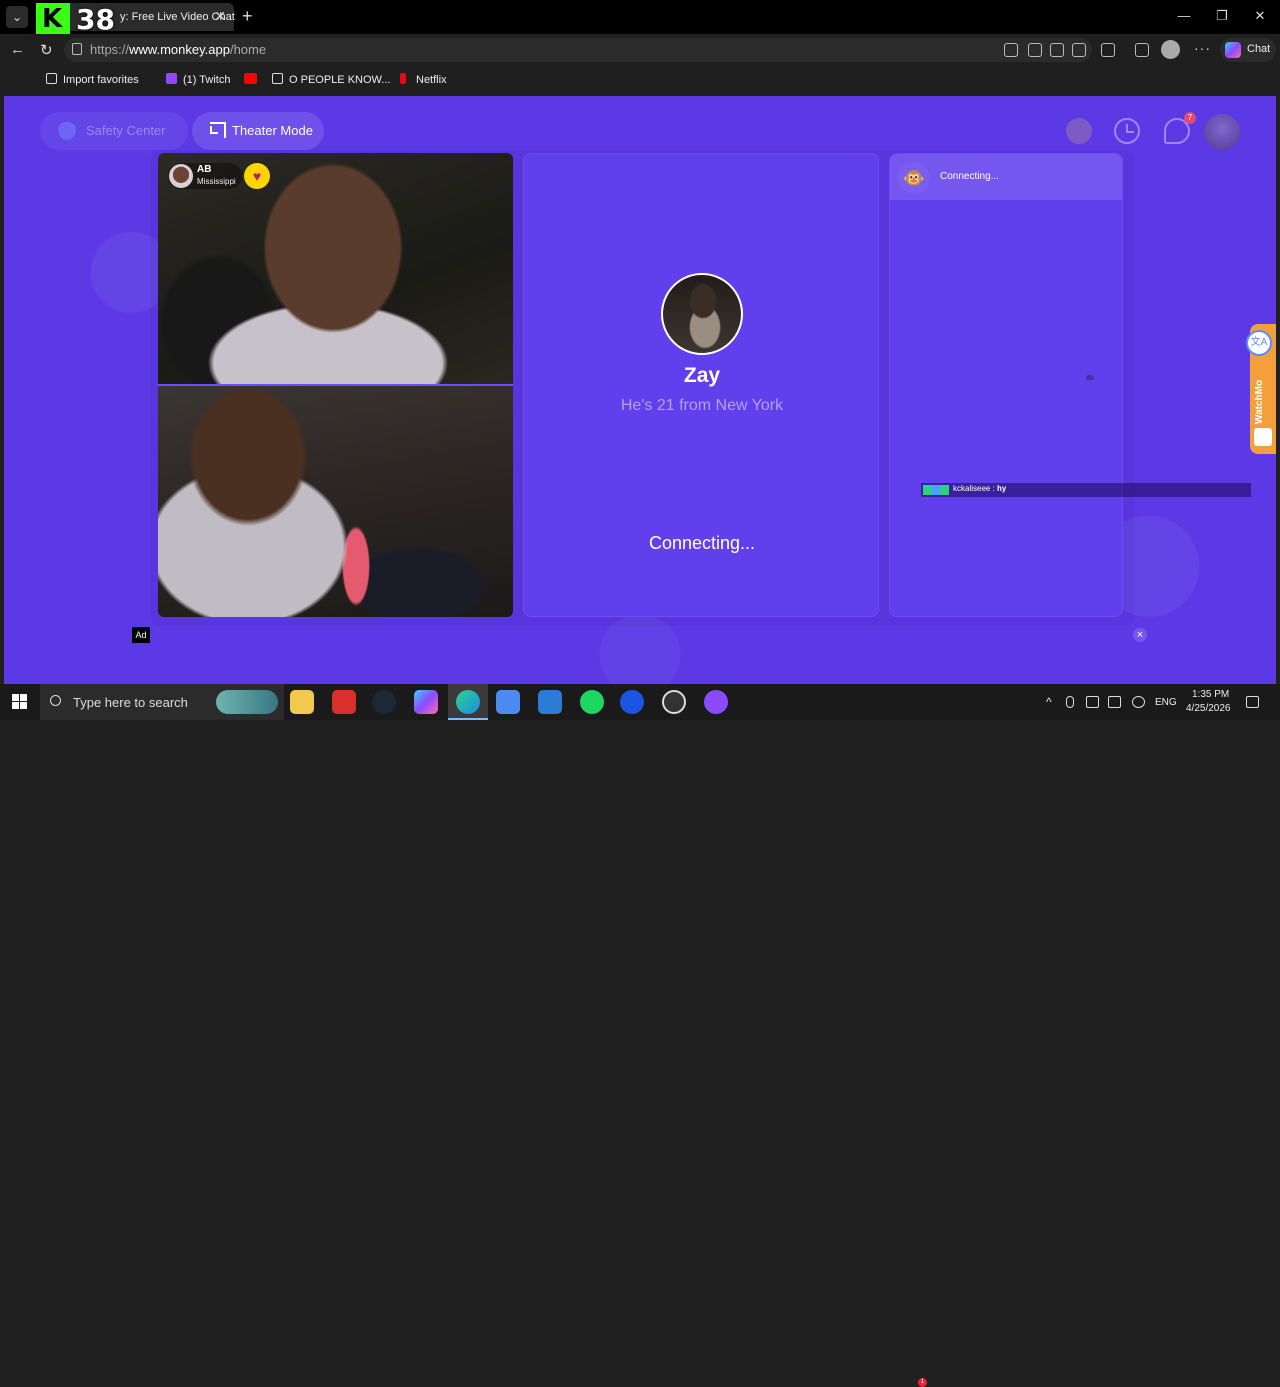  Describe the element at coordinates (1190, 118) in the screenshot. I see `messages-badge: 7` at that location.